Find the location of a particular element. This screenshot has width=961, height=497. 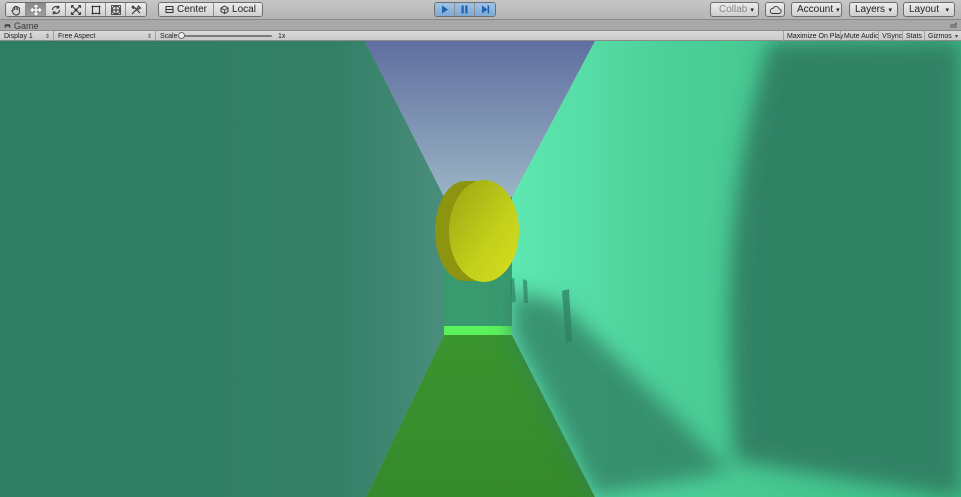

maximize-on-play-label: Maximize On Play is located at coordinates (815, 36).